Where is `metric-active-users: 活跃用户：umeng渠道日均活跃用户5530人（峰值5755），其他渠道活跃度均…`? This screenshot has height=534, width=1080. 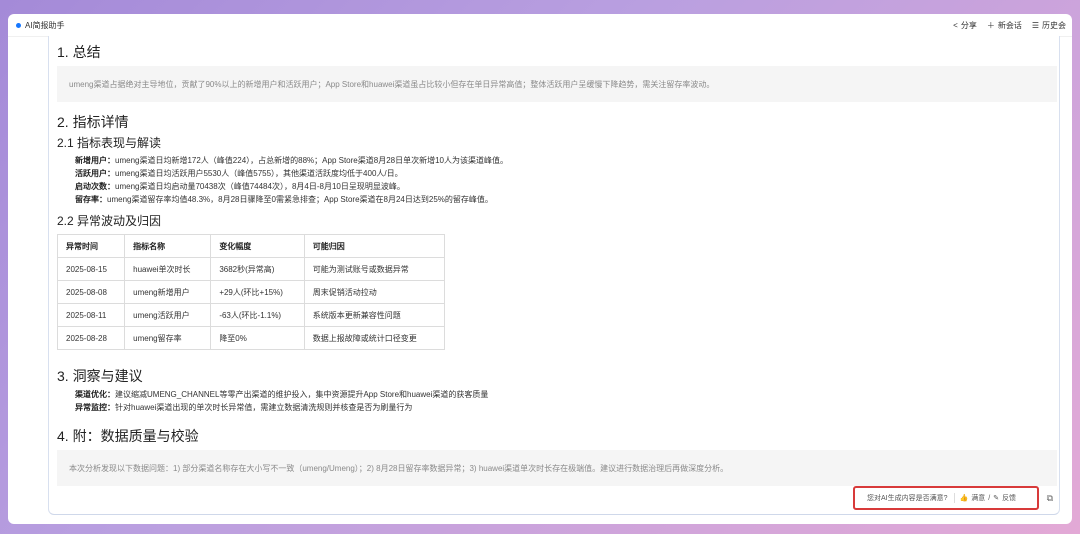 metric-active-users: 活跃用户：umeng渠道日均活跃用户5530人（峰值5755），其他渠道活跃度均… is located at coordinates (239, 173).